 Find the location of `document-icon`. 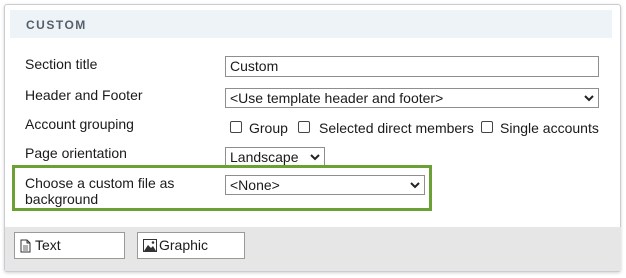

document-icon is located at coordinates (25, 246).